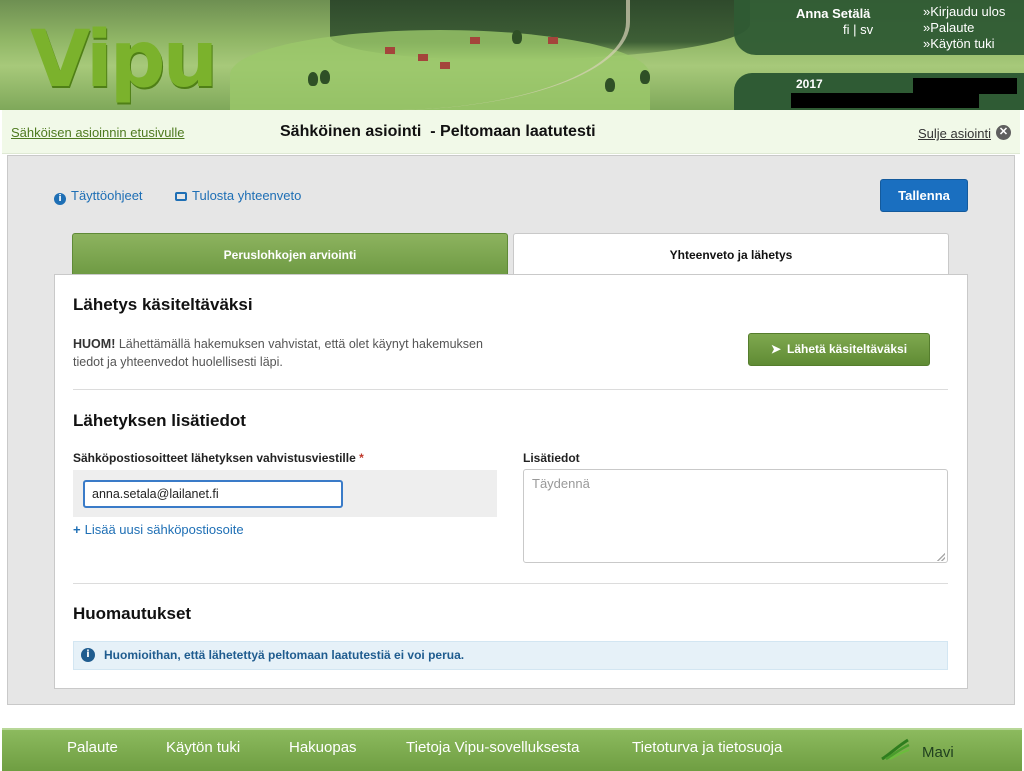 The height and width of the screenshot is (771, 1024). I want to click on instructions-link: i Täyttöohjeet, so click(98, 196).